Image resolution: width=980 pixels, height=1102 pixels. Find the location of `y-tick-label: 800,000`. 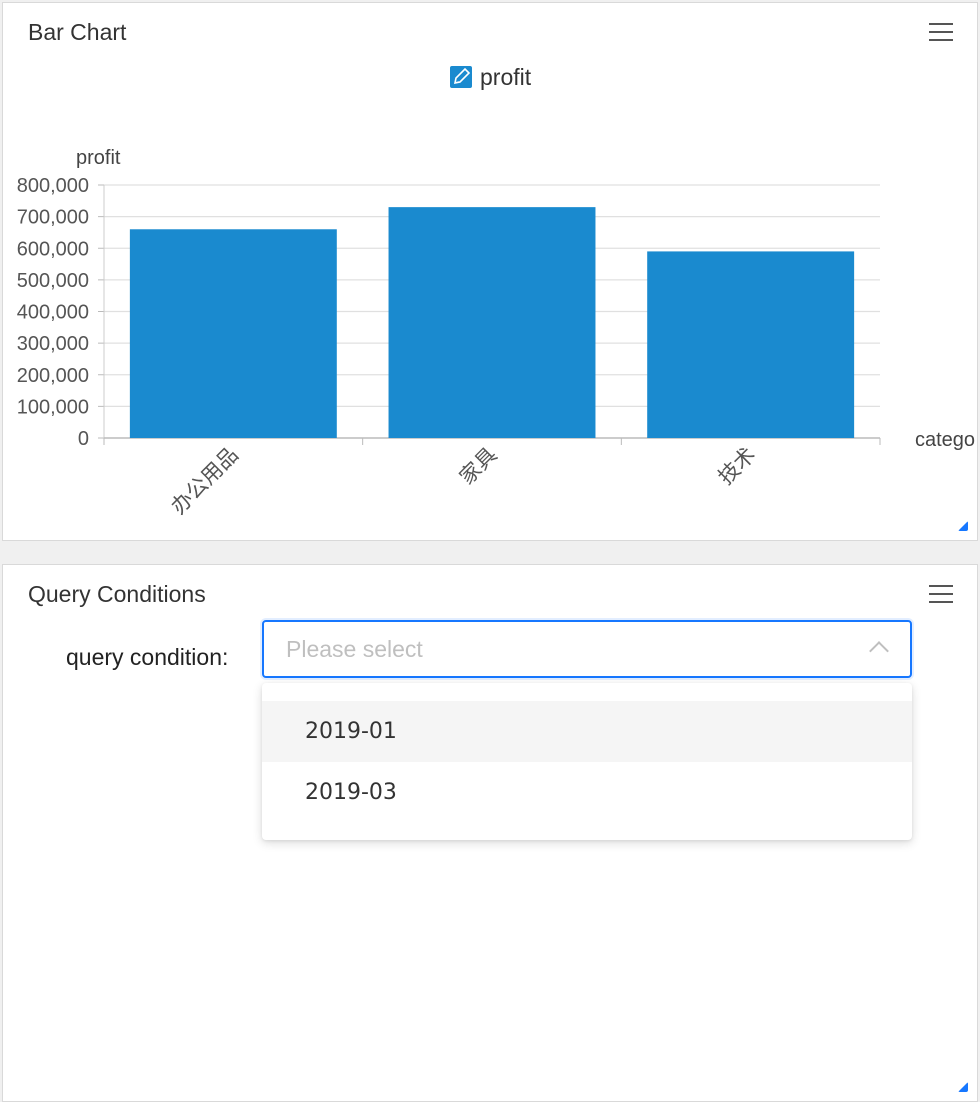

y-tick-label: 800,000 is located at coordinates (53, 186).